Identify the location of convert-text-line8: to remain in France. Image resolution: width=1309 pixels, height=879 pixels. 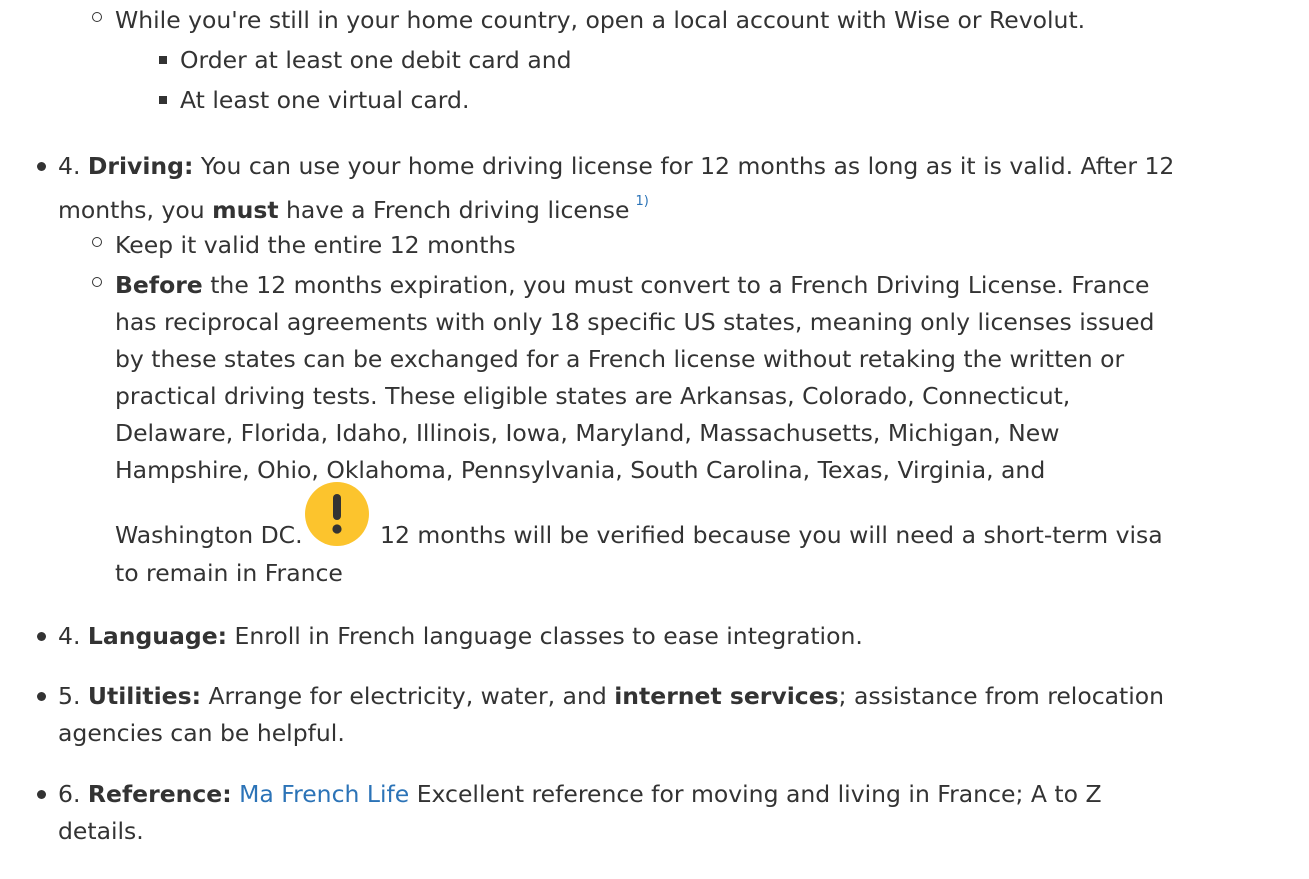
(229, 573).